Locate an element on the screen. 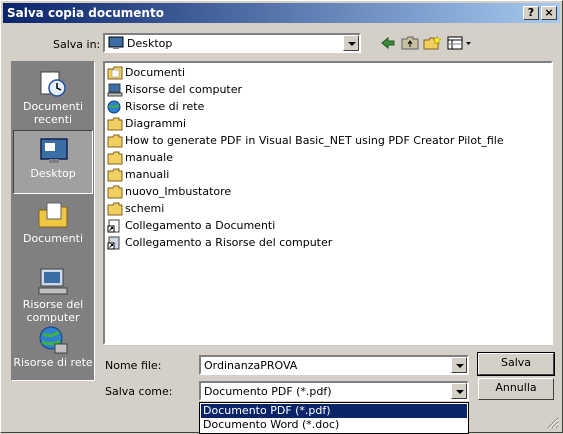 The height and width of the screenshot is (434, 563). filename-label: Nome file: is located at coordinates (133, 365).